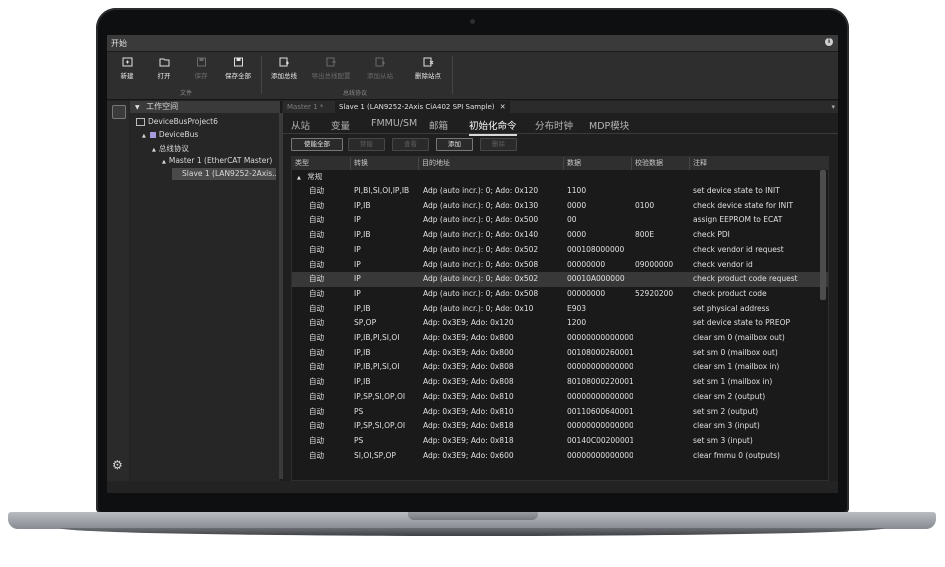  What do you see at coordinates (438, 125) in the screenshot?
I see `tab-mailbox: 邮箱` at bounding box center [438, 125].